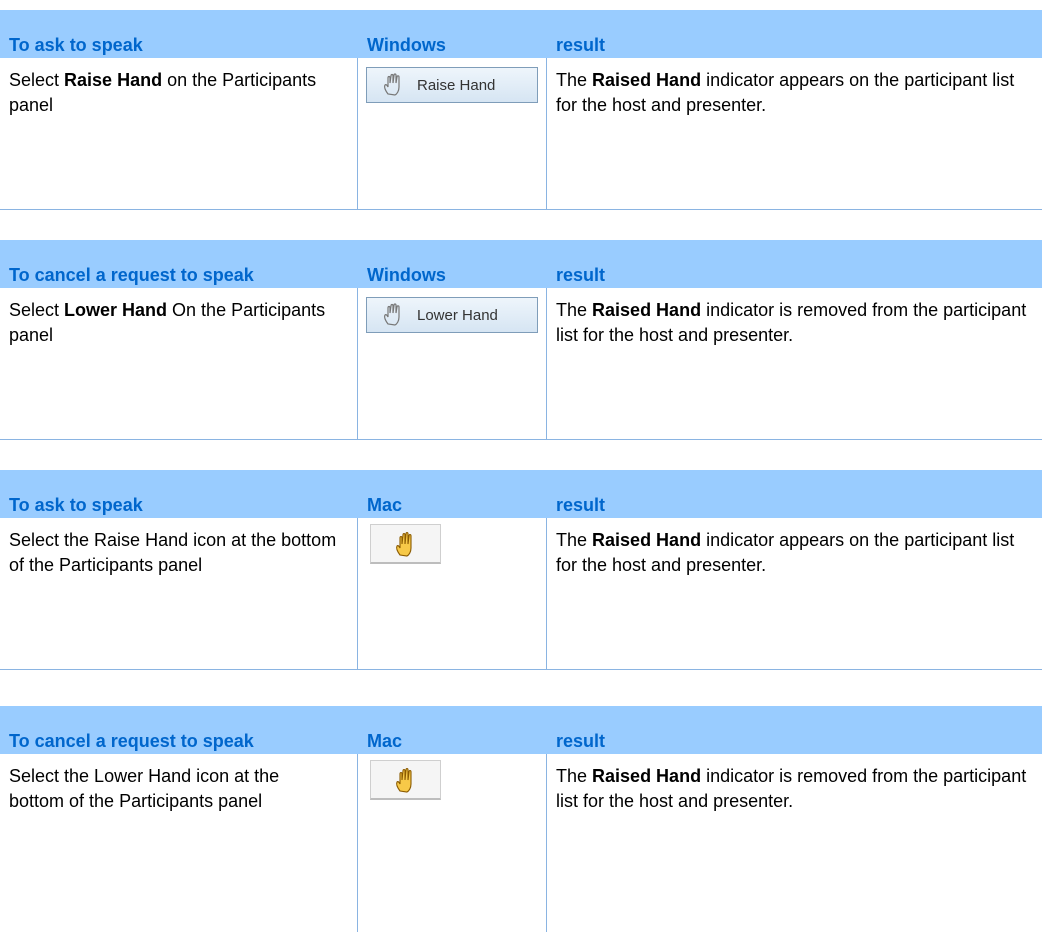  I want to click on lower-hand-button: Lower Hand, so click(452, 315).